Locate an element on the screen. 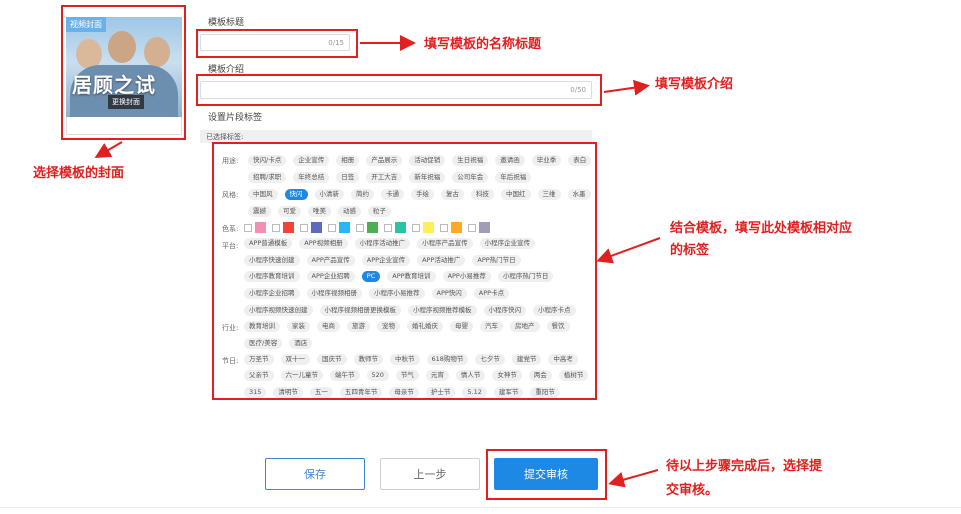 This screenshot has height=514, width=961. previous-step-button: 上一步 is located at coordinates (430, 474).